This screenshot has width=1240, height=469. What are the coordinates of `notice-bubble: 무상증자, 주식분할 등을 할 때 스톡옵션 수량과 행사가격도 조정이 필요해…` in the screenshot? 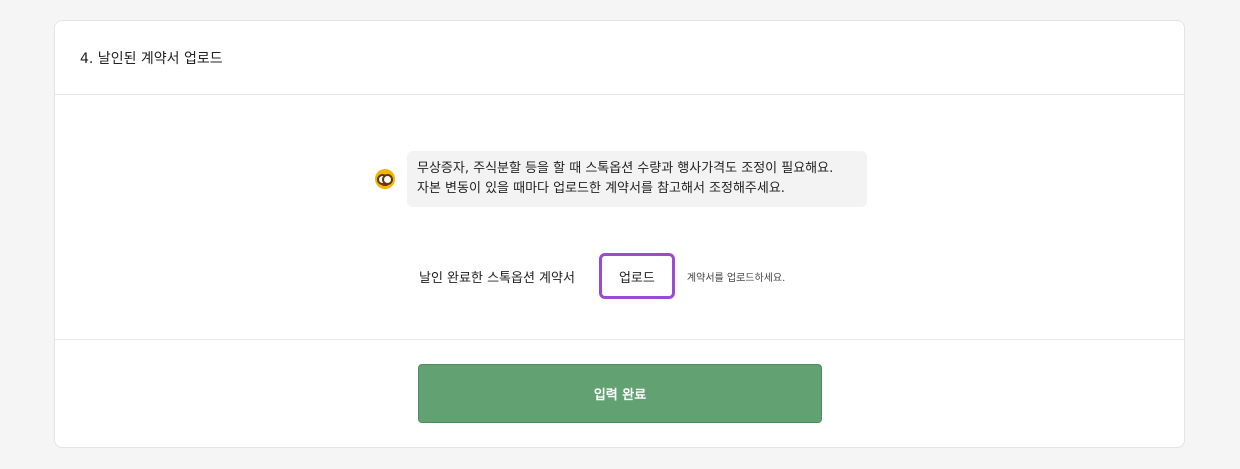 It's located at (637, 179).